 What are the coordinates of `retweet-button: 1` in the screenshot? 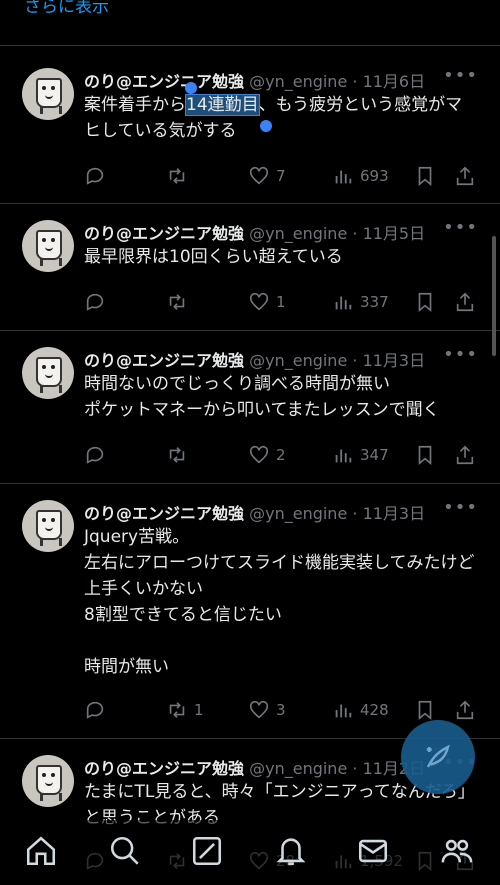 It's located at (185, 710).